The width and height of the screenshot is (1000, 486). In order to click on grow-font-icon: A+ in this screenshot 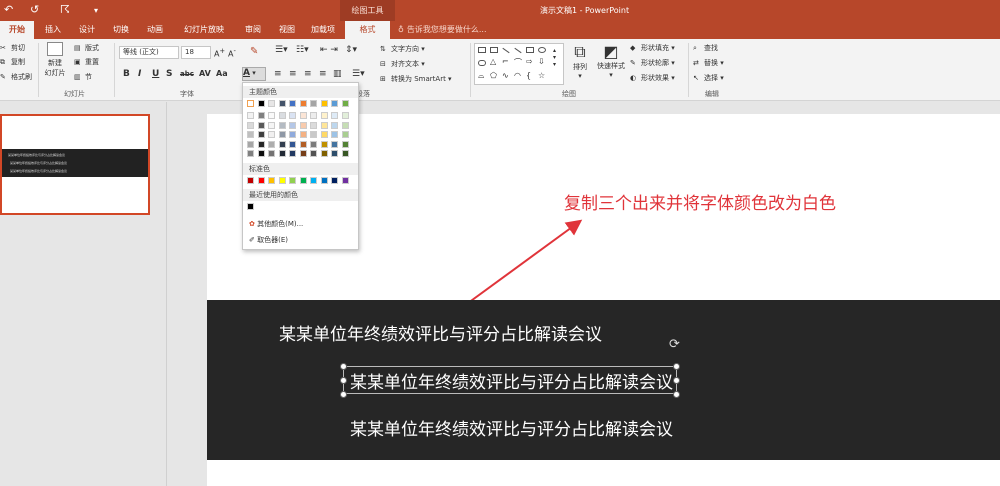, I will do `click(219, 53)`.